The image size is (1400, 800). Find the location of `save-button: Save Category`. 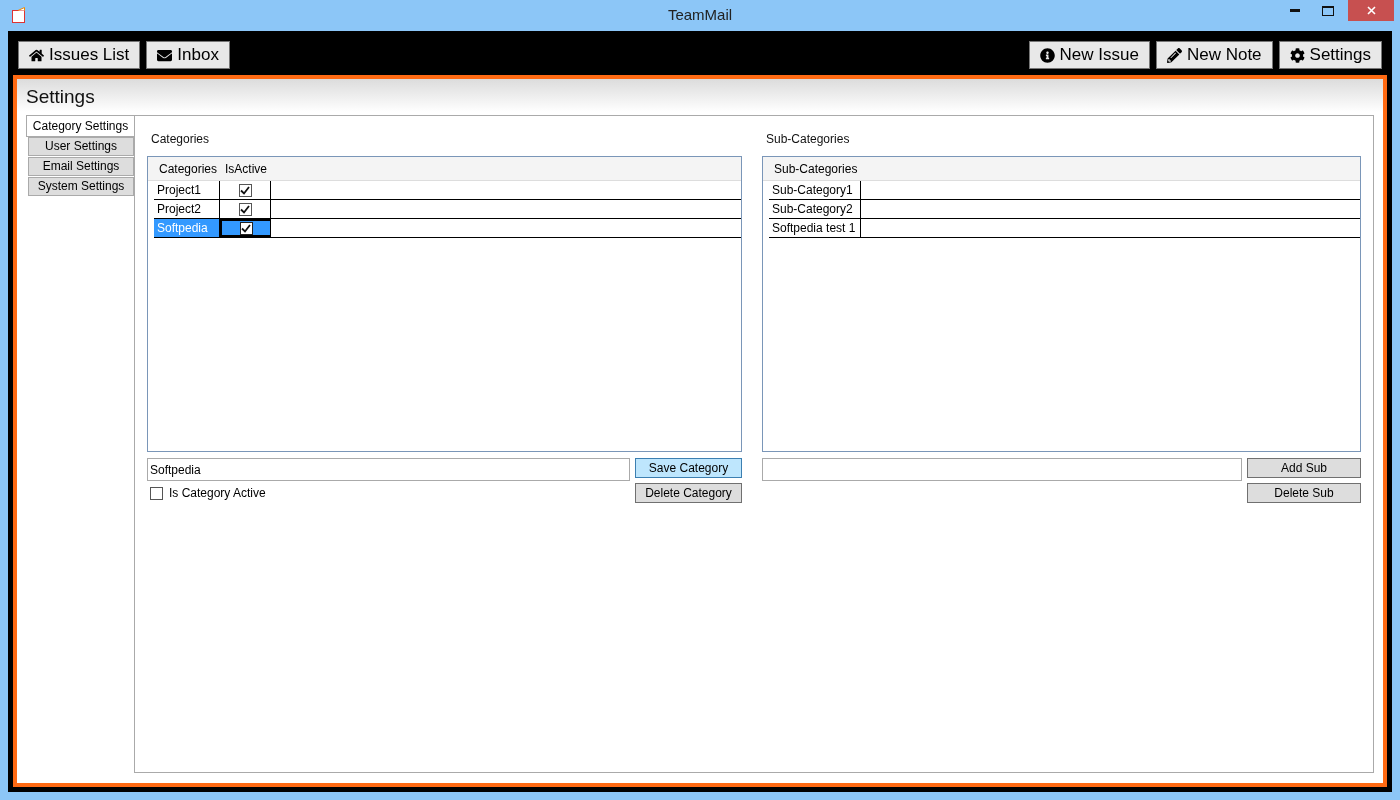

save-button: Save Category is located at coordinates (688, 468).